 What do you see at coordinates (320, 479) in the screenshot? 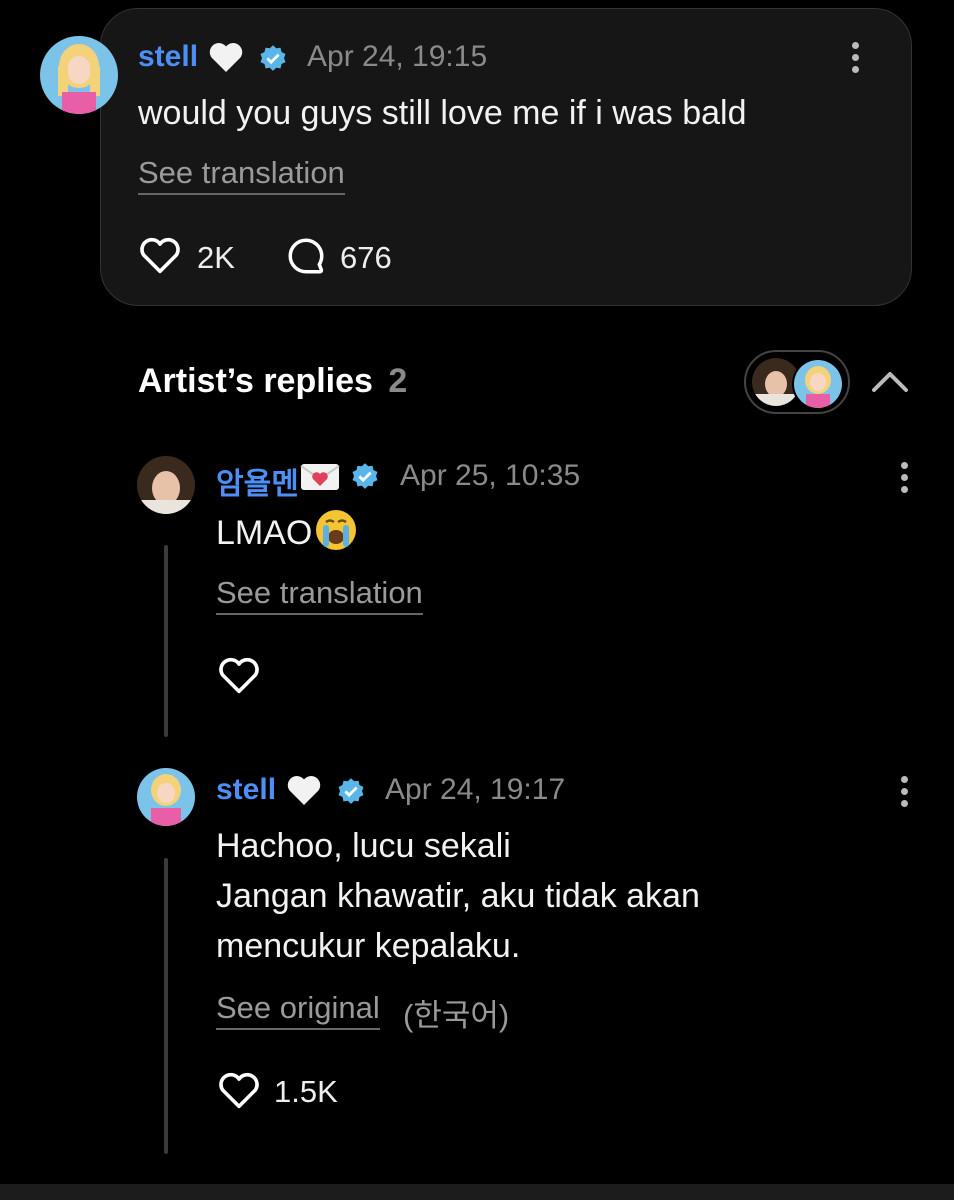
I see `envelope-heart-icon` at bounding box center [320, 479].